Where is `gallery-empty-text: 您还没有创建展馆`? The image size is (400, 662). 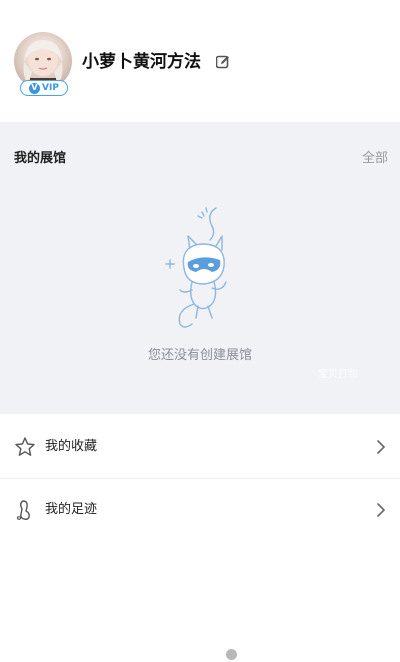 gallery-empty-text: 您还没有创建展馆 is located at coordinates (199, 355).